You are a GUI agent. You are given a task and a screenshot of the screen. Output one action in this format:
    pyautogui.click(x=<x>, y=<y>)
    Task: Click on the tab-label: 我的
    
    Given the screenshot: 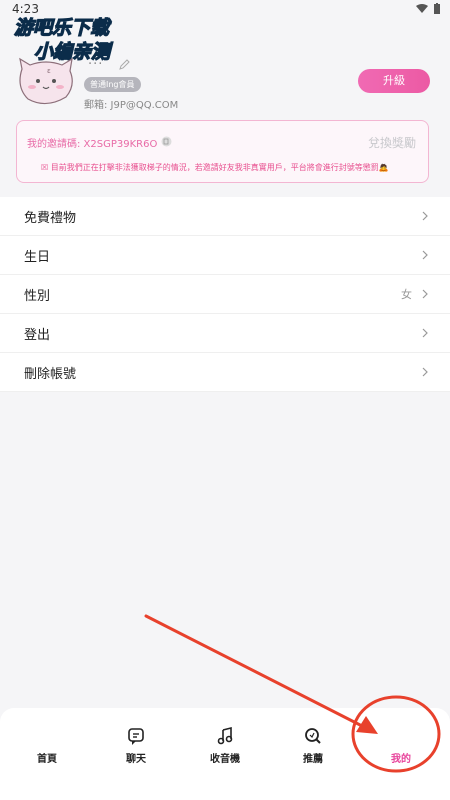 What is the action you would take?
    pyautogui.click(x=401, y=759)
    